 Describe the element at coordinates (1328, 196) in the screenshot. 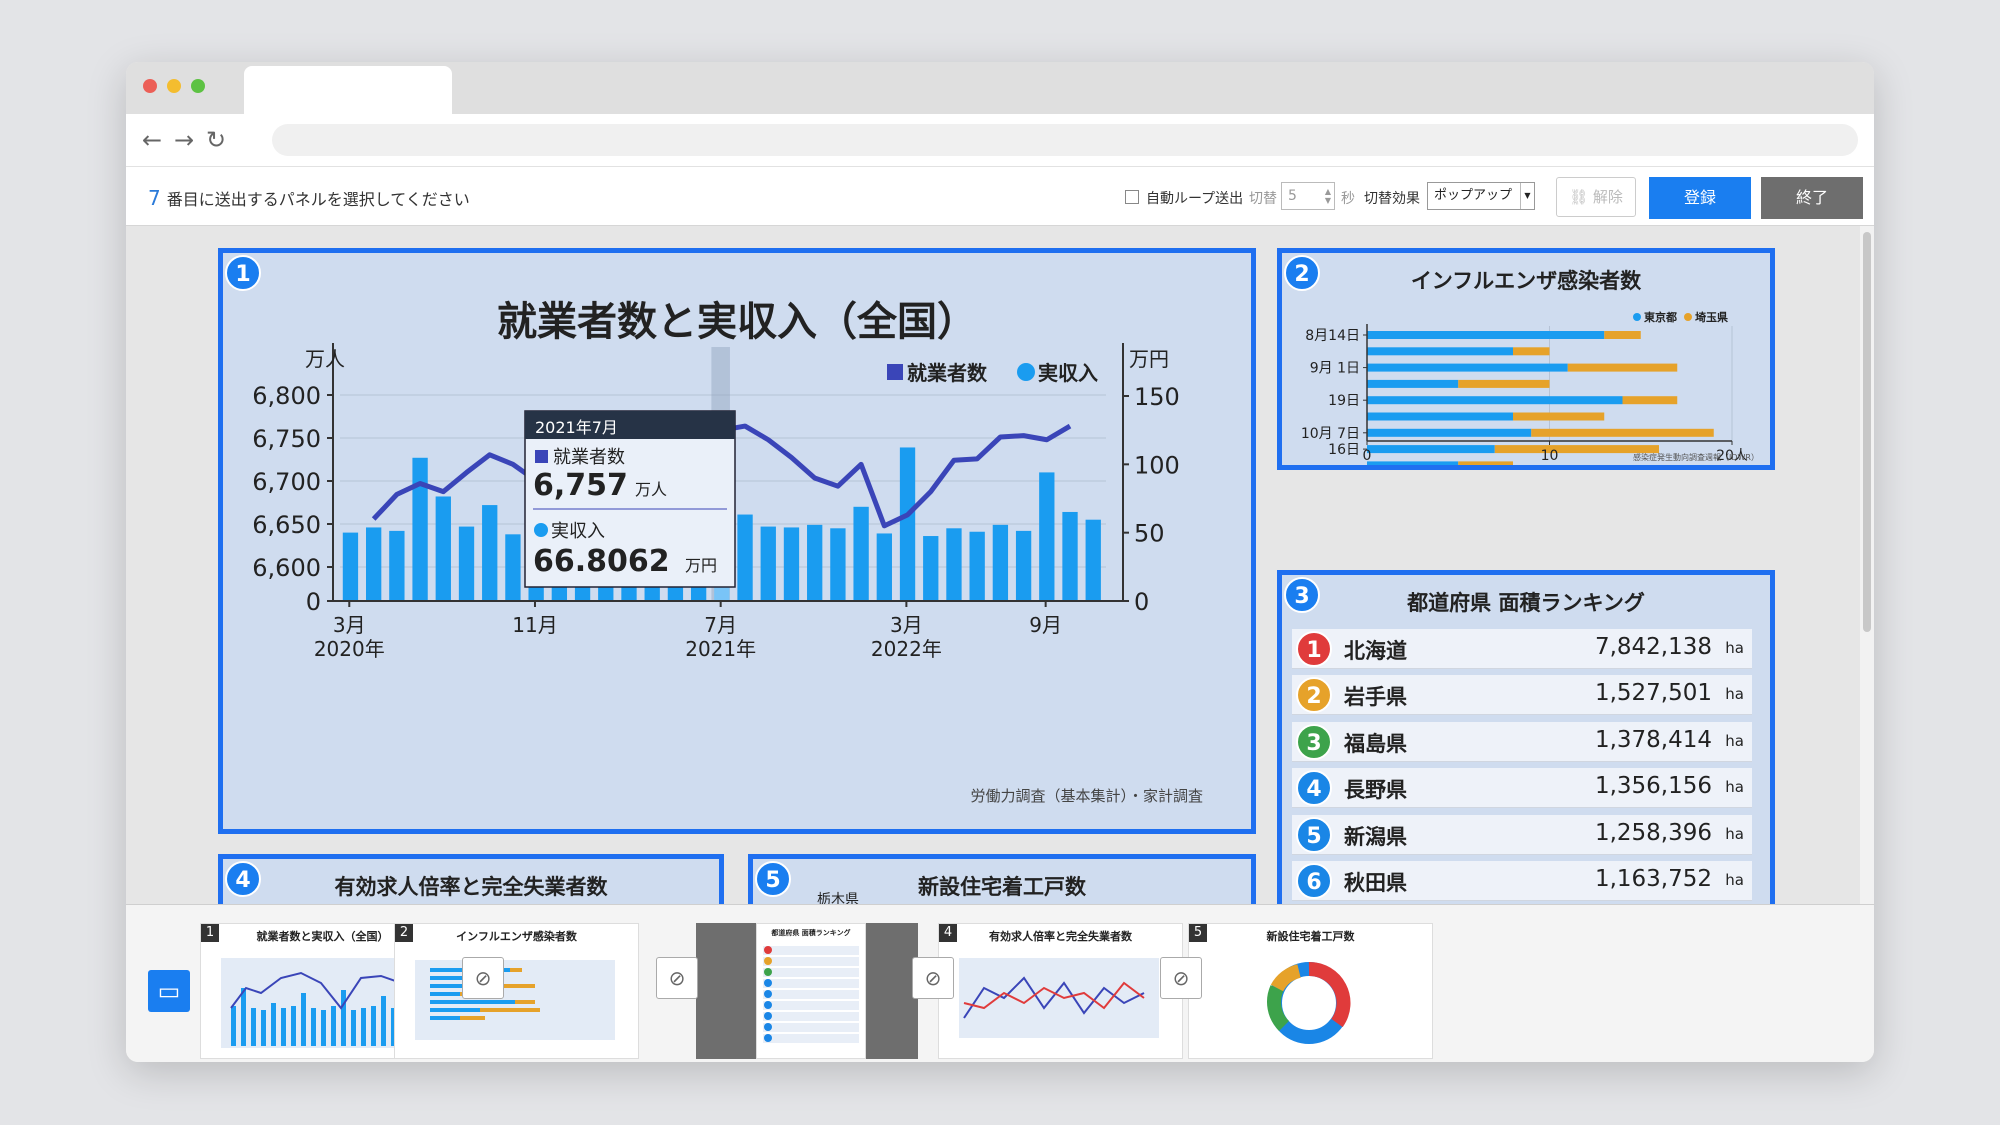

I see `stepper-arrows-icon: ▲ ▼` at that location.